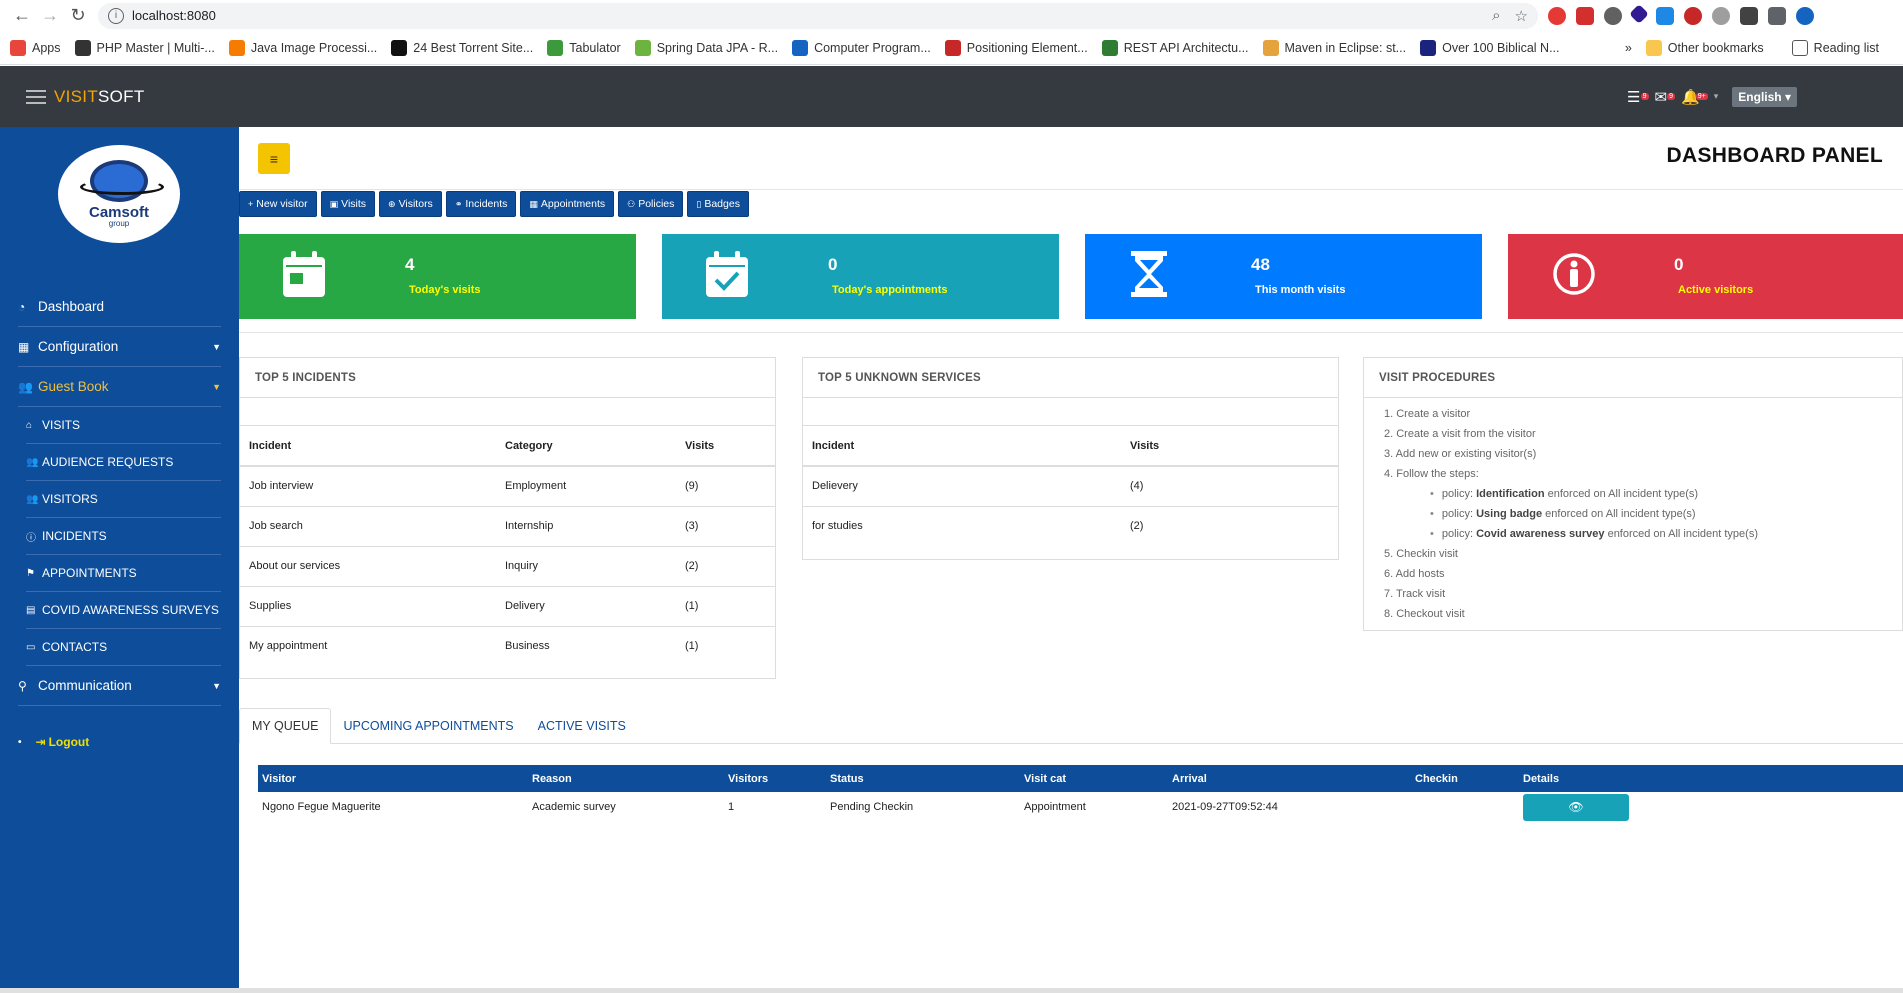 This screenshot has width=1903, height=993. What do you see at coordinates (50, 16) in the screenshot?
I see `forward-icon: →` at bounding box center [50, 16].